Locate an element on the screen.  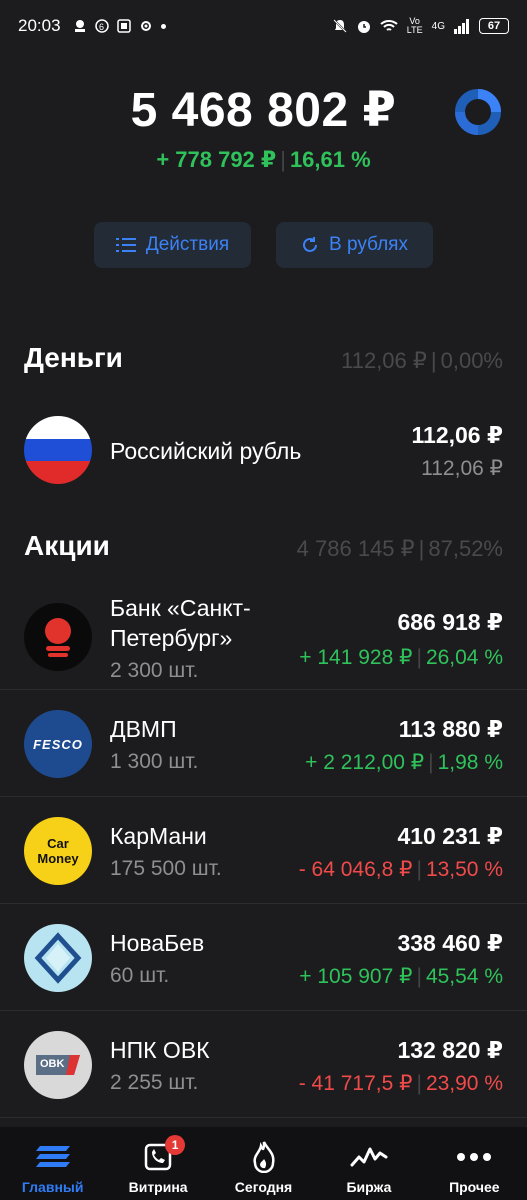
stock-qty: 1 300 шт. is located at coordinates (154, 761).